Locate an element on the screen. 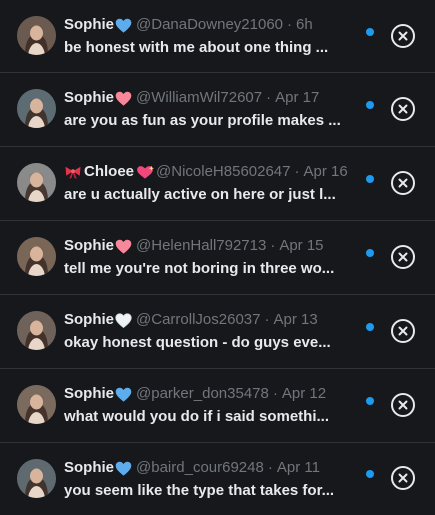  conversation-header: Chloee @NicoleH85602647 · Apr 16 is located at coordinates (214, 172).